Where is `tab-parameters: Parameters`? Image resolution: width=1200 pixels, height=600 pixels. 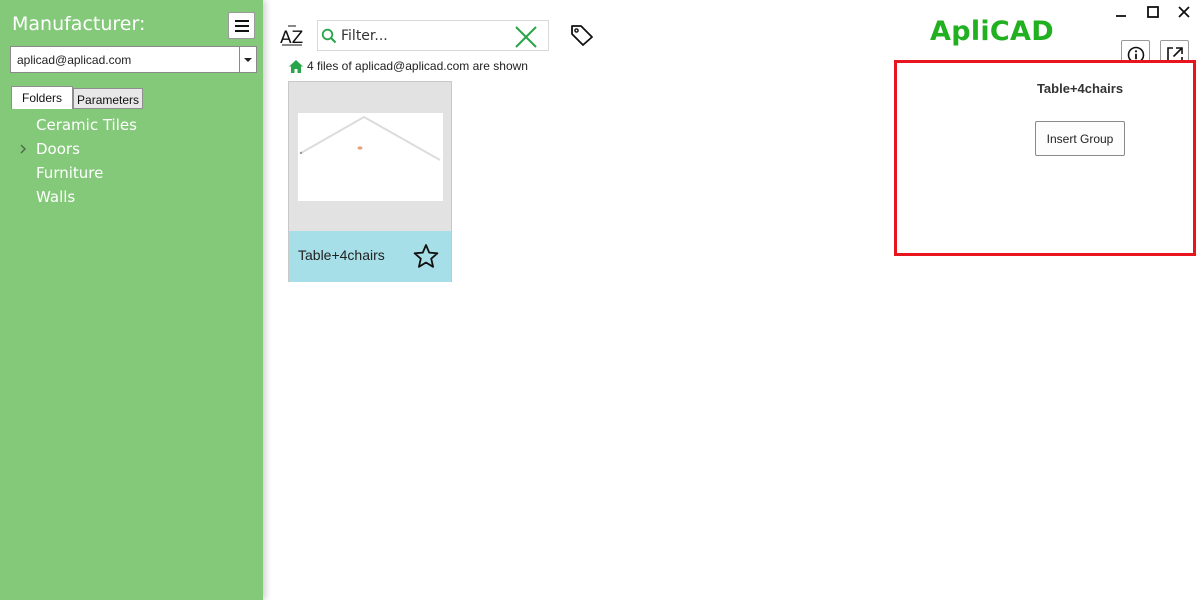
tab-parameters: Parameters is located at coordinates (108, 98).